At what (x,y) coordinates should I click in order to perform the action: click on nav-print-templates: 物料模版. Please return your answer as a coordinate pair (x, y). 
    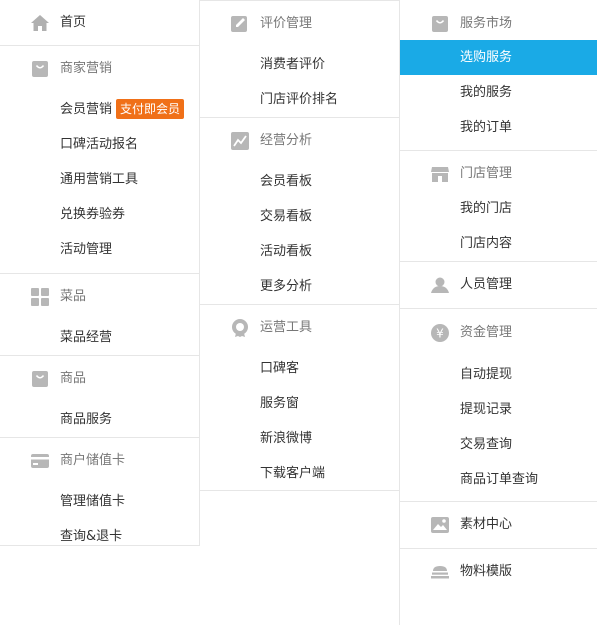
    Looking at the image, I should click on (498, 572).